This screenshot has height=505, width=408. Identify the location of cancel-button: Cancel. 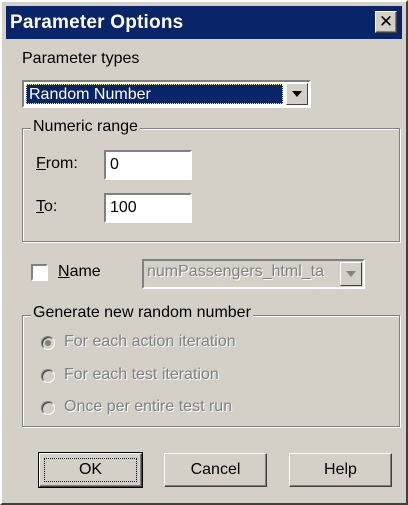
(215, 470).